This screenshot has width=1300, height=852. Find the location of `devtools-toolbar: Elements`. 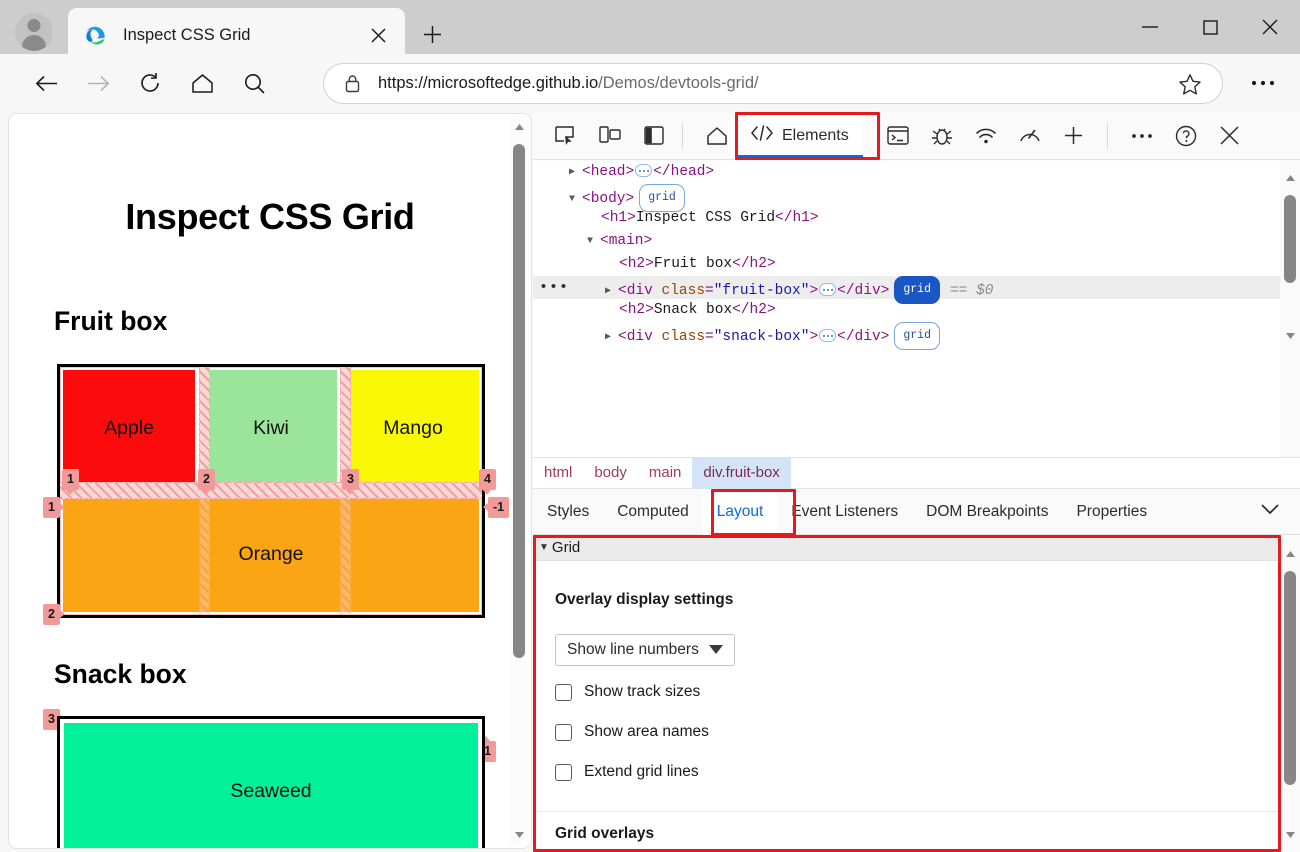

devtools-toolbar: Elements is located at coordinates (916, 136).